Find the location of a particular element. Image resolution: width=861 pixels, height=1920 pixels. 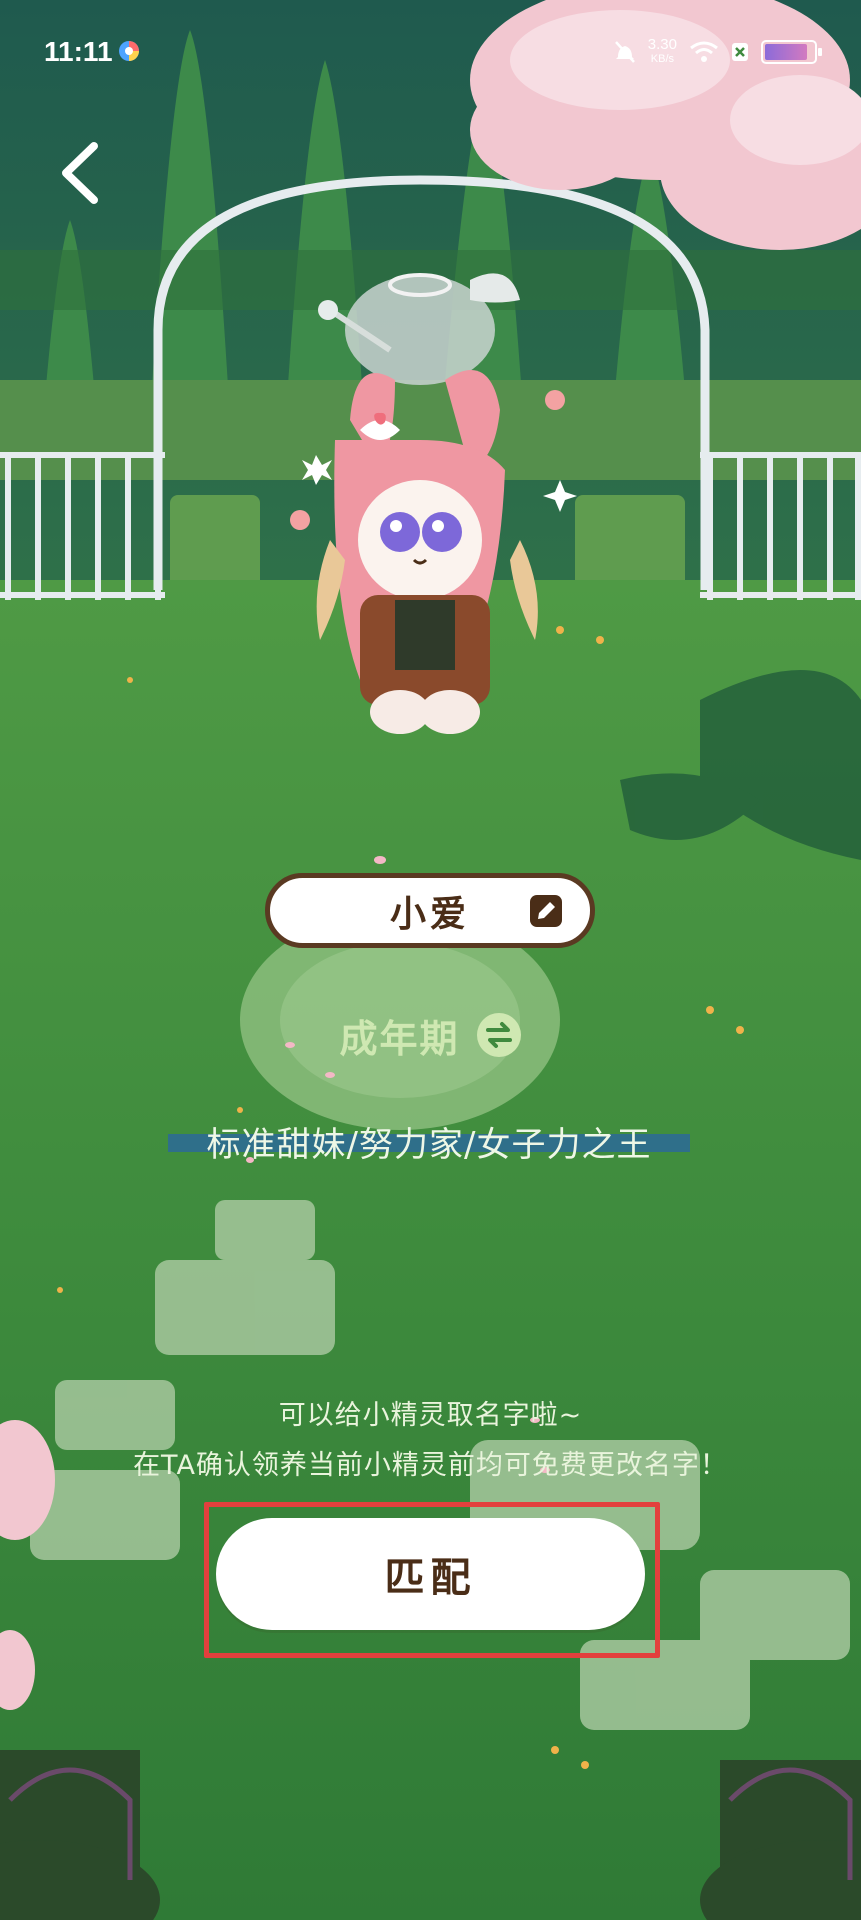

mute-icon is located at coordinates (624, 52).